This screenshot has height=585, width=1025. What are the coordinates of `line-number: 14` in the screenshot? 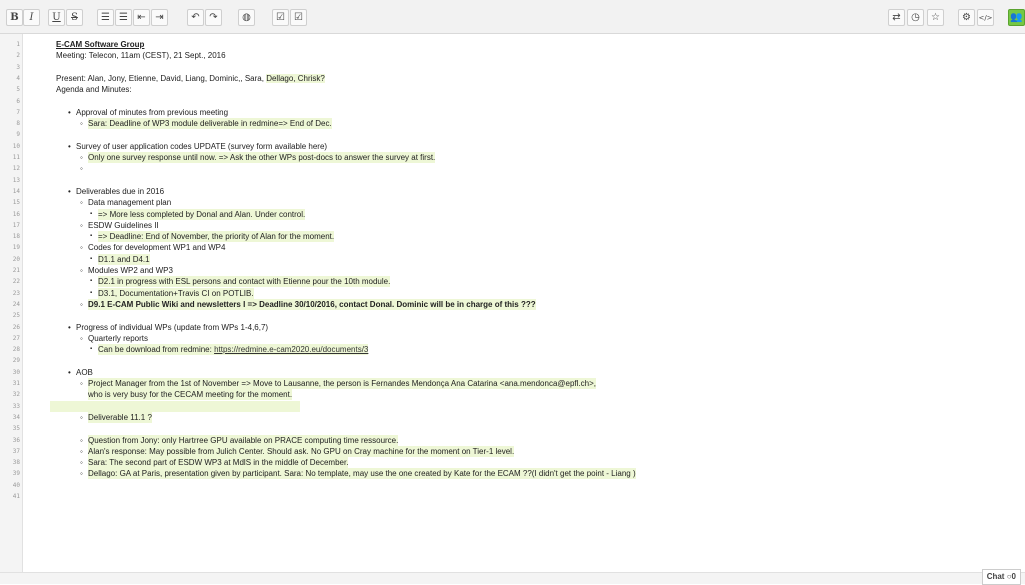 It's located at (16, 191).